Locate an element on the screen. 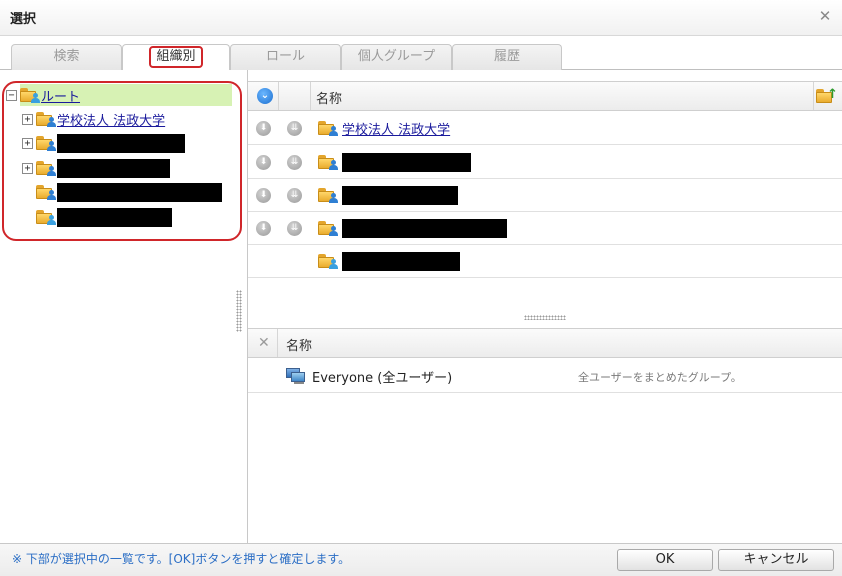  close-icon: ✕ is located at coordinates (825, 16).